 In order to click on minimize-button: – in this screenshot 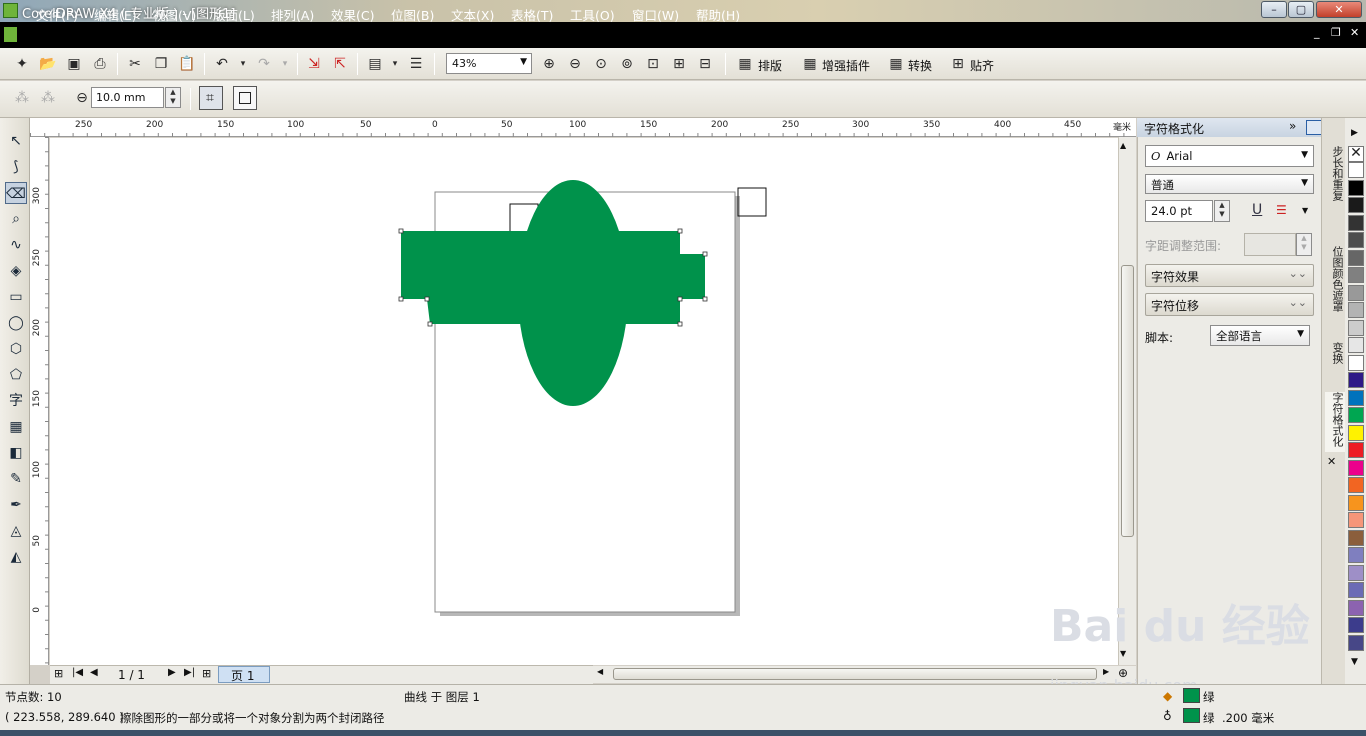, I will do `click(1274, 9)`.